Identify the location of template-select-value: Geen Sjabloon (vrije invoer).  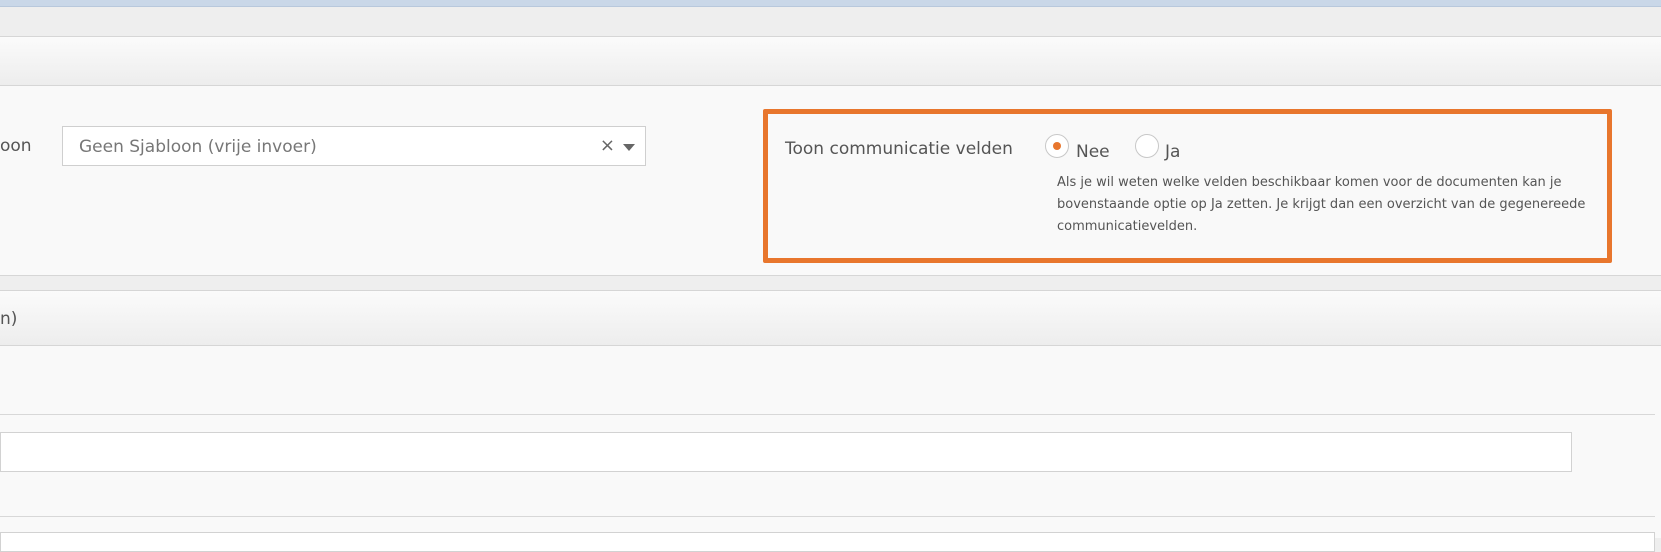
(198, 147).